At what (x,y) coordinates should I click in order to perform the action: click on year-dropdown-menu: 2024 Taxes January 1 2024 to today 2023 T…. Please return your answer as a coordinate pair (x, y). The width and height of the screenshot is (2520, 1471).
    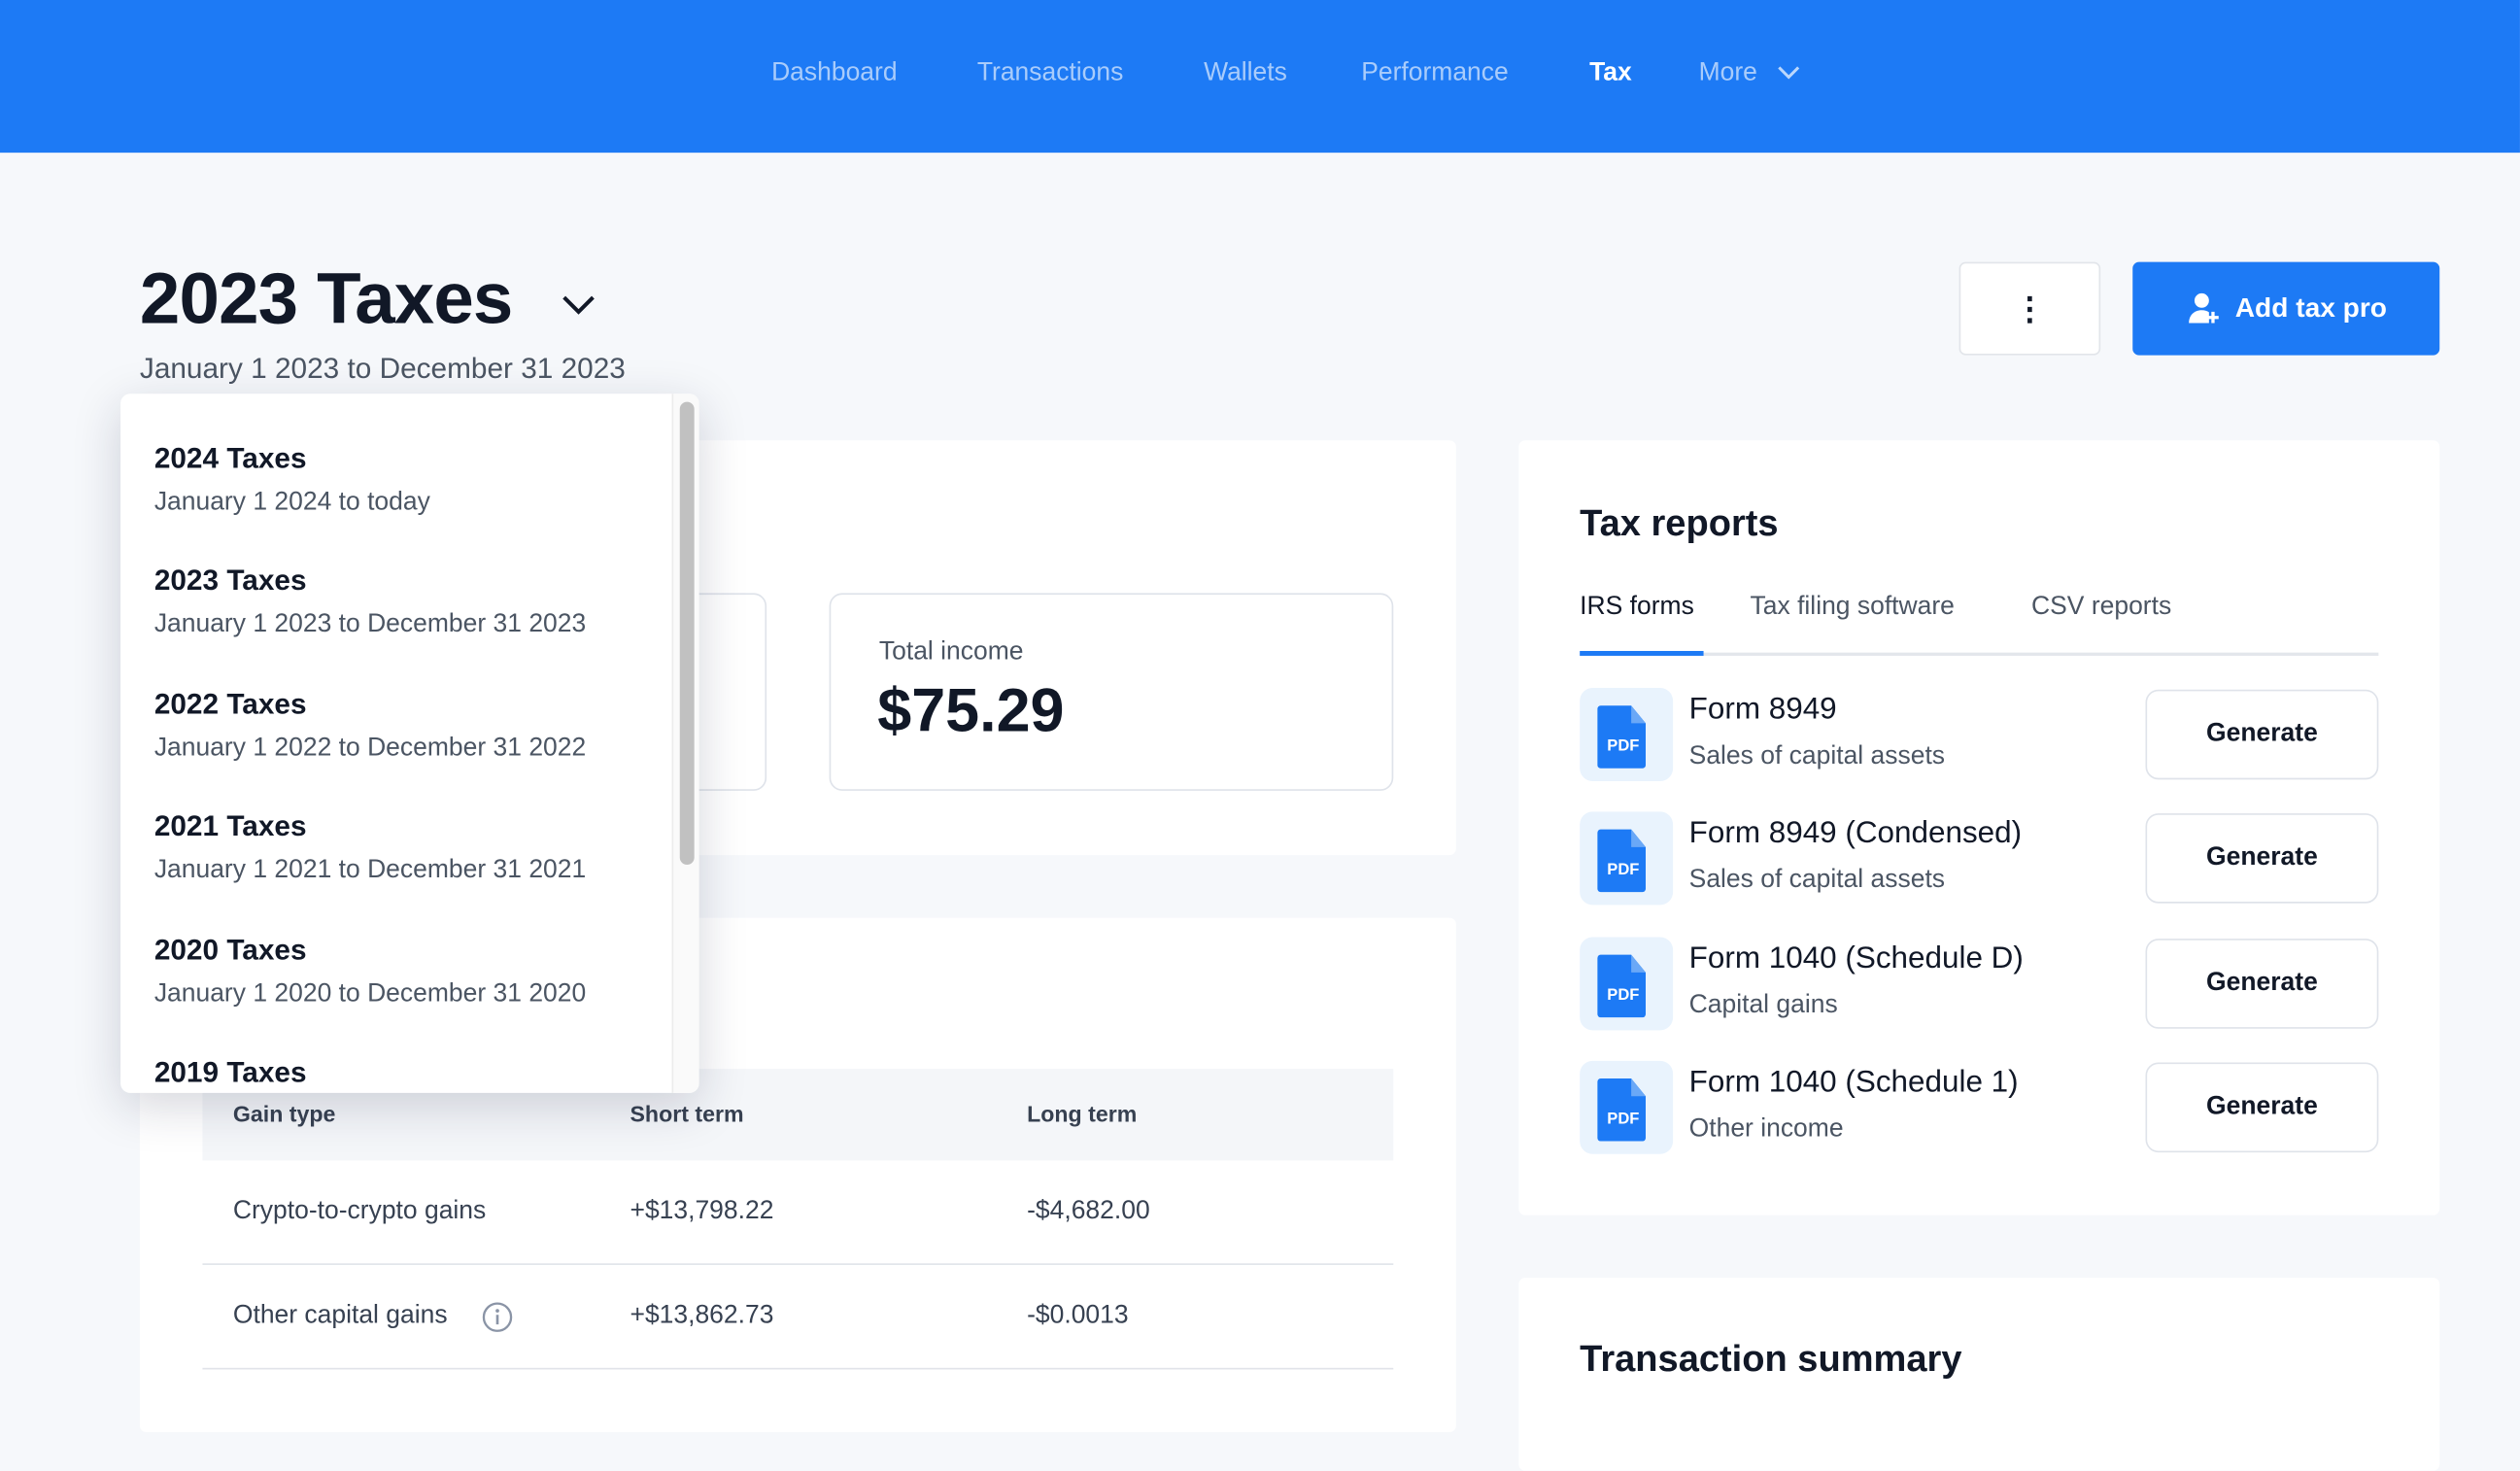
    Looking at the image, I should click on (409, 743).